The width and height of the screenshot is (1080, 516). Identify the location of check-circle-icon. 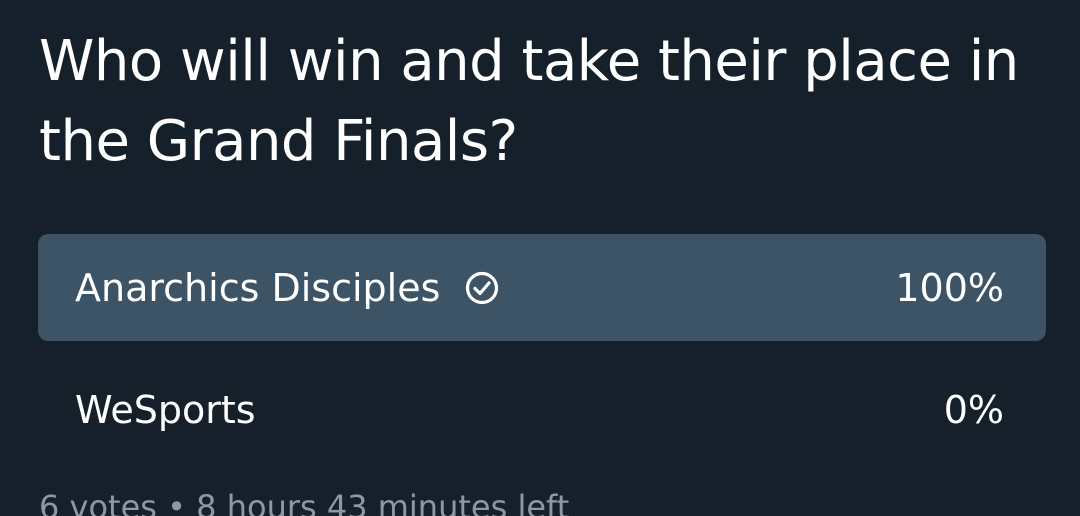
(482, 287).